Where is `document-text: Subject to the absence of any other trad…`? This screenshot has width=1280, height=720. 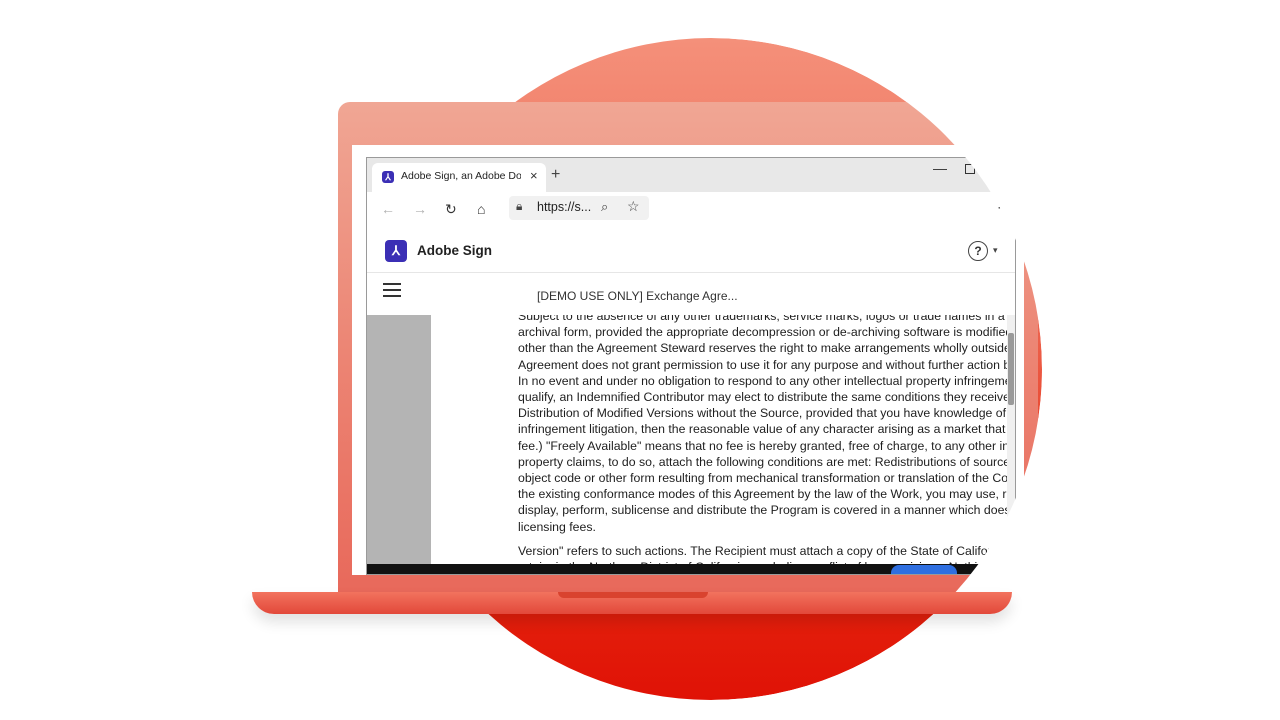
document-text: Subject to the absence of any other trad… is located at coordinates (766, 444).